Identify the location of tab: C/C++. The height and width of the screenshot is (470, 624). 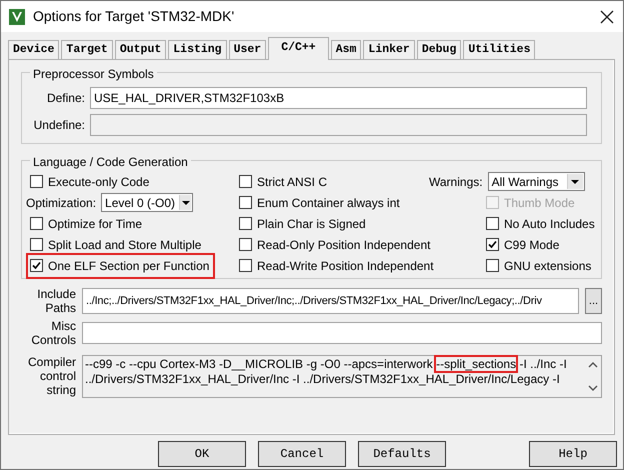
(298, 48).